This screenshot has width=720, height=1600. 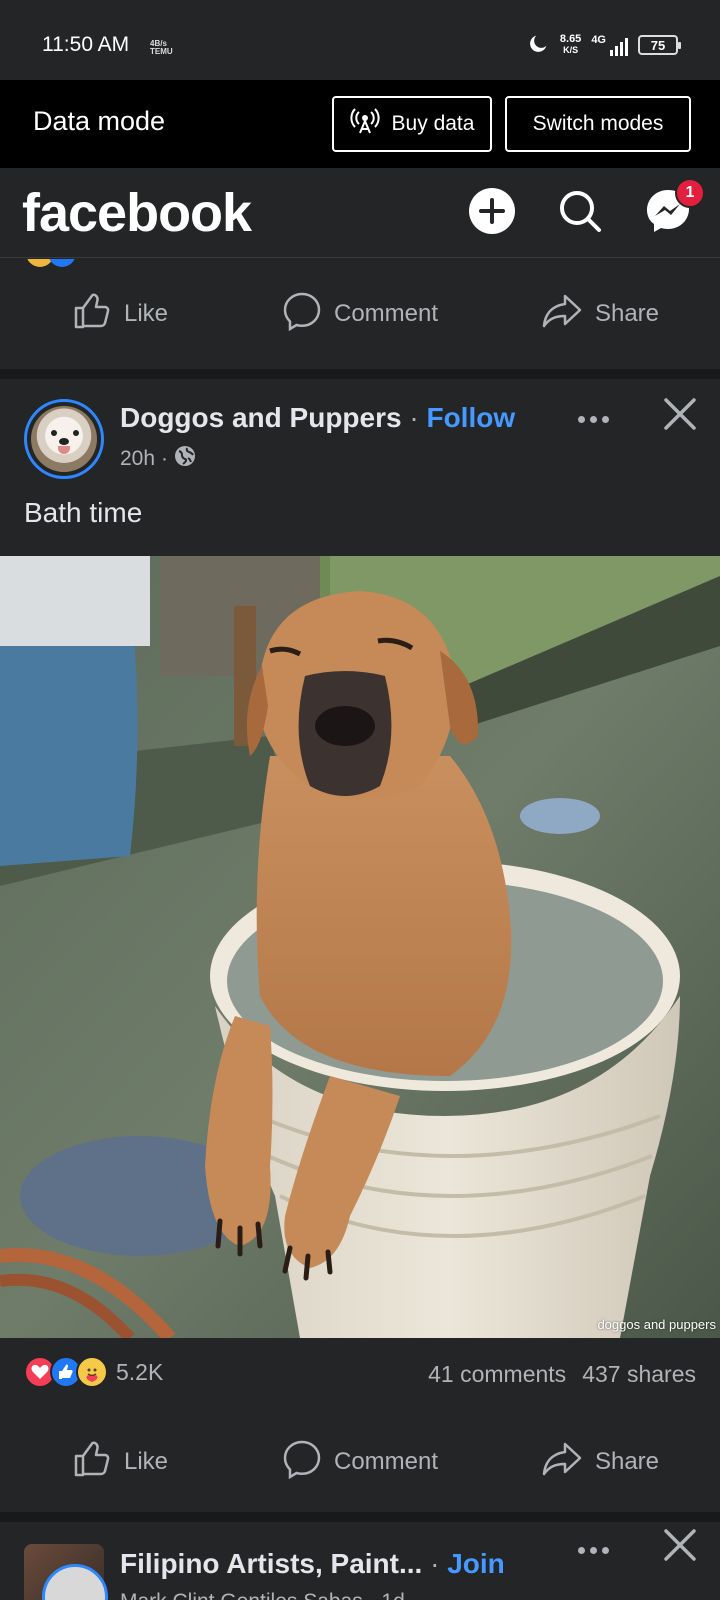 I want to click on network-speed-mini: 4B/s TEMU, so click(x=161, y=47).